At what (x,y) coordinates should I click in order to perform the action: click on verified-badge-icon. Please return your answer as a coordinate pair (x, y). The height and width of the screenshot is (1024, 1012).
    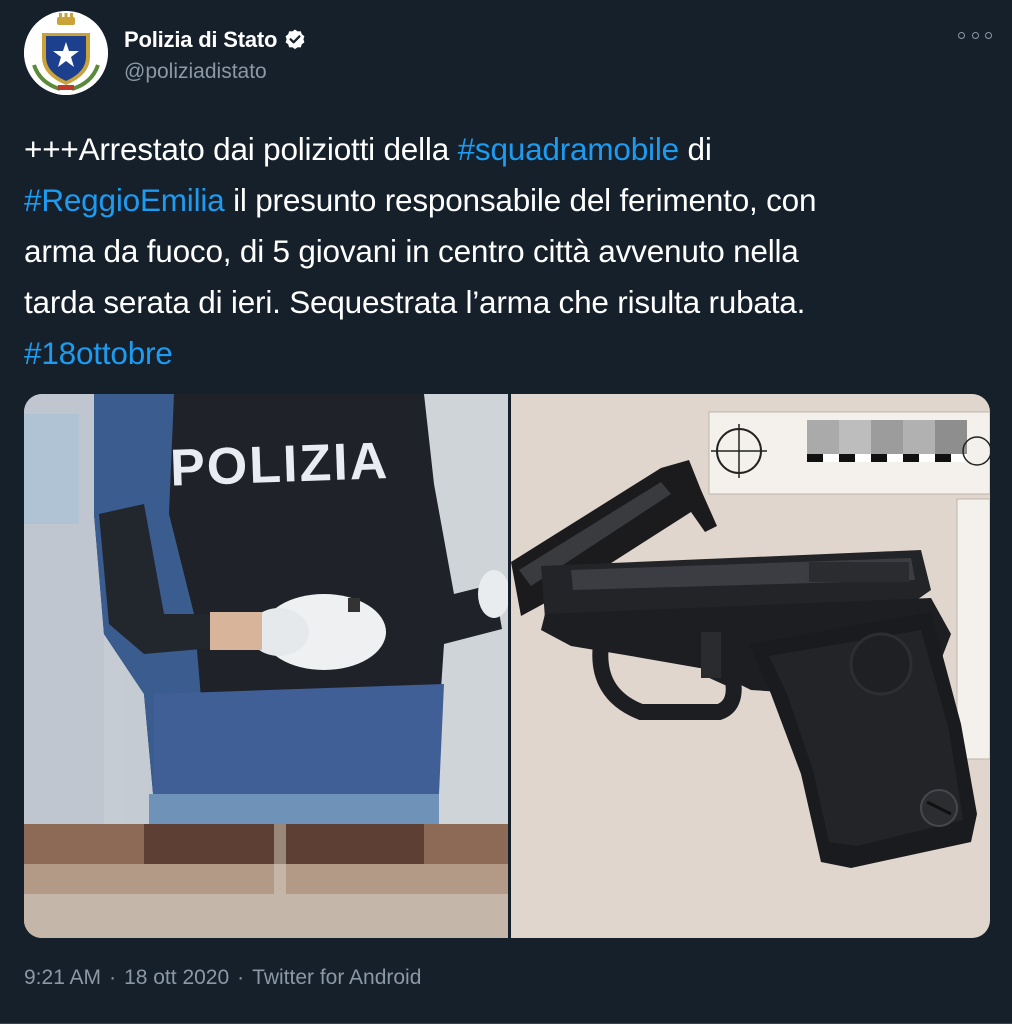
    Looking at the image, I should click on (295, 40).